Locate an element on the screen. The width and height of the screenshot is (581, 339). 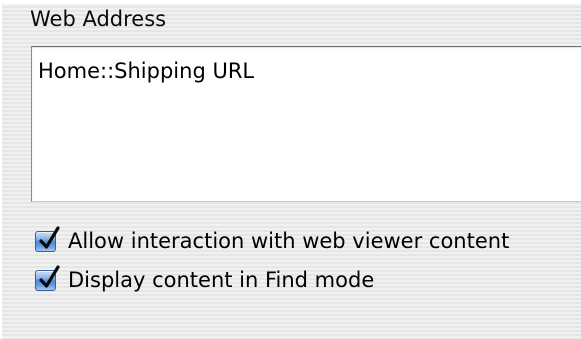
display-in-find-mode-checkbox is located at coordinates (47, 278).